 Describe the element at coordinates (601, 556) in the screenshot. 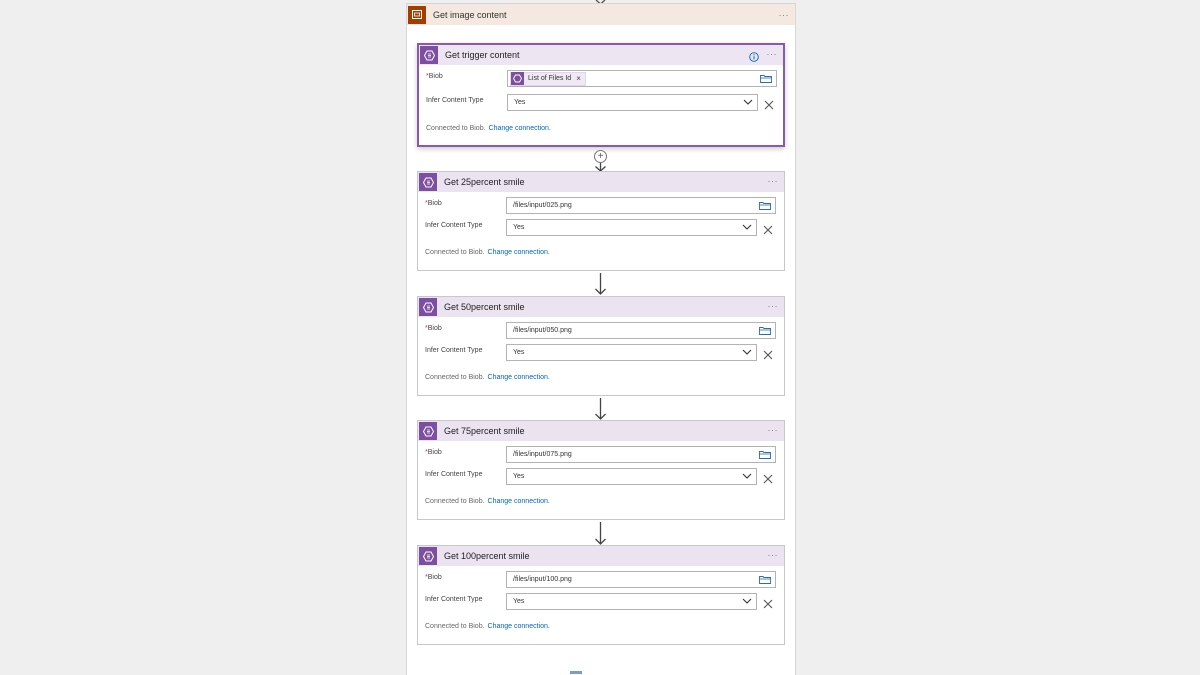

I see `card-header: Get 100percent smile ···` at that location.